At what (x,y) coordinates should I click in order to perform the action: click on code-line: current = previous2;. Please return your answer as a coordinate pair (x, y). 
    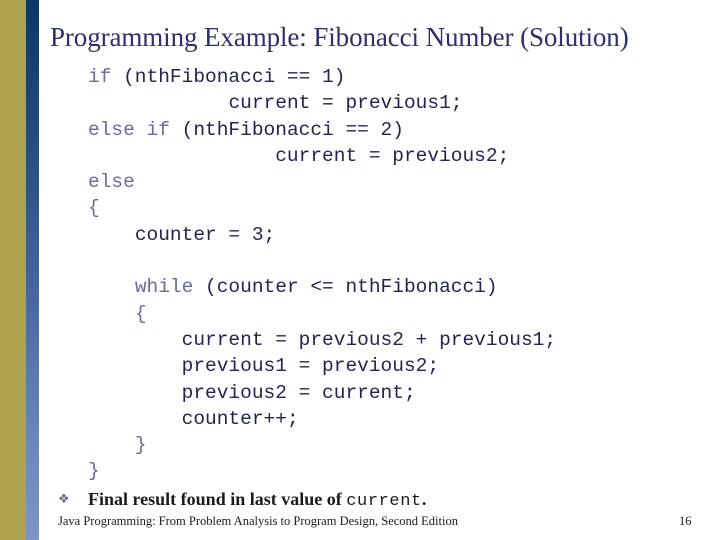
    Looking at the image, I should click on (398, 156).